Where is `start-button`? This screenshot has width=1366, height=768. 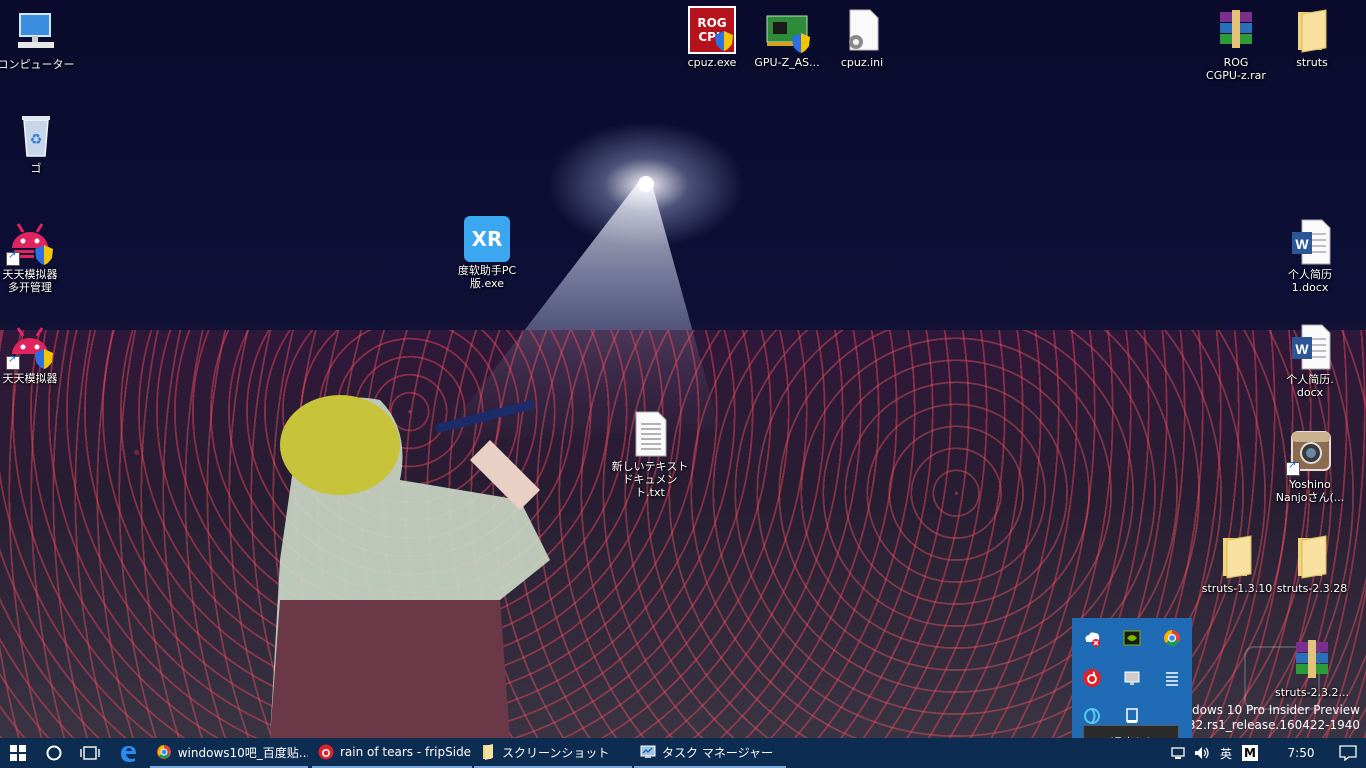
start-button is located at coordinates (18, 753).